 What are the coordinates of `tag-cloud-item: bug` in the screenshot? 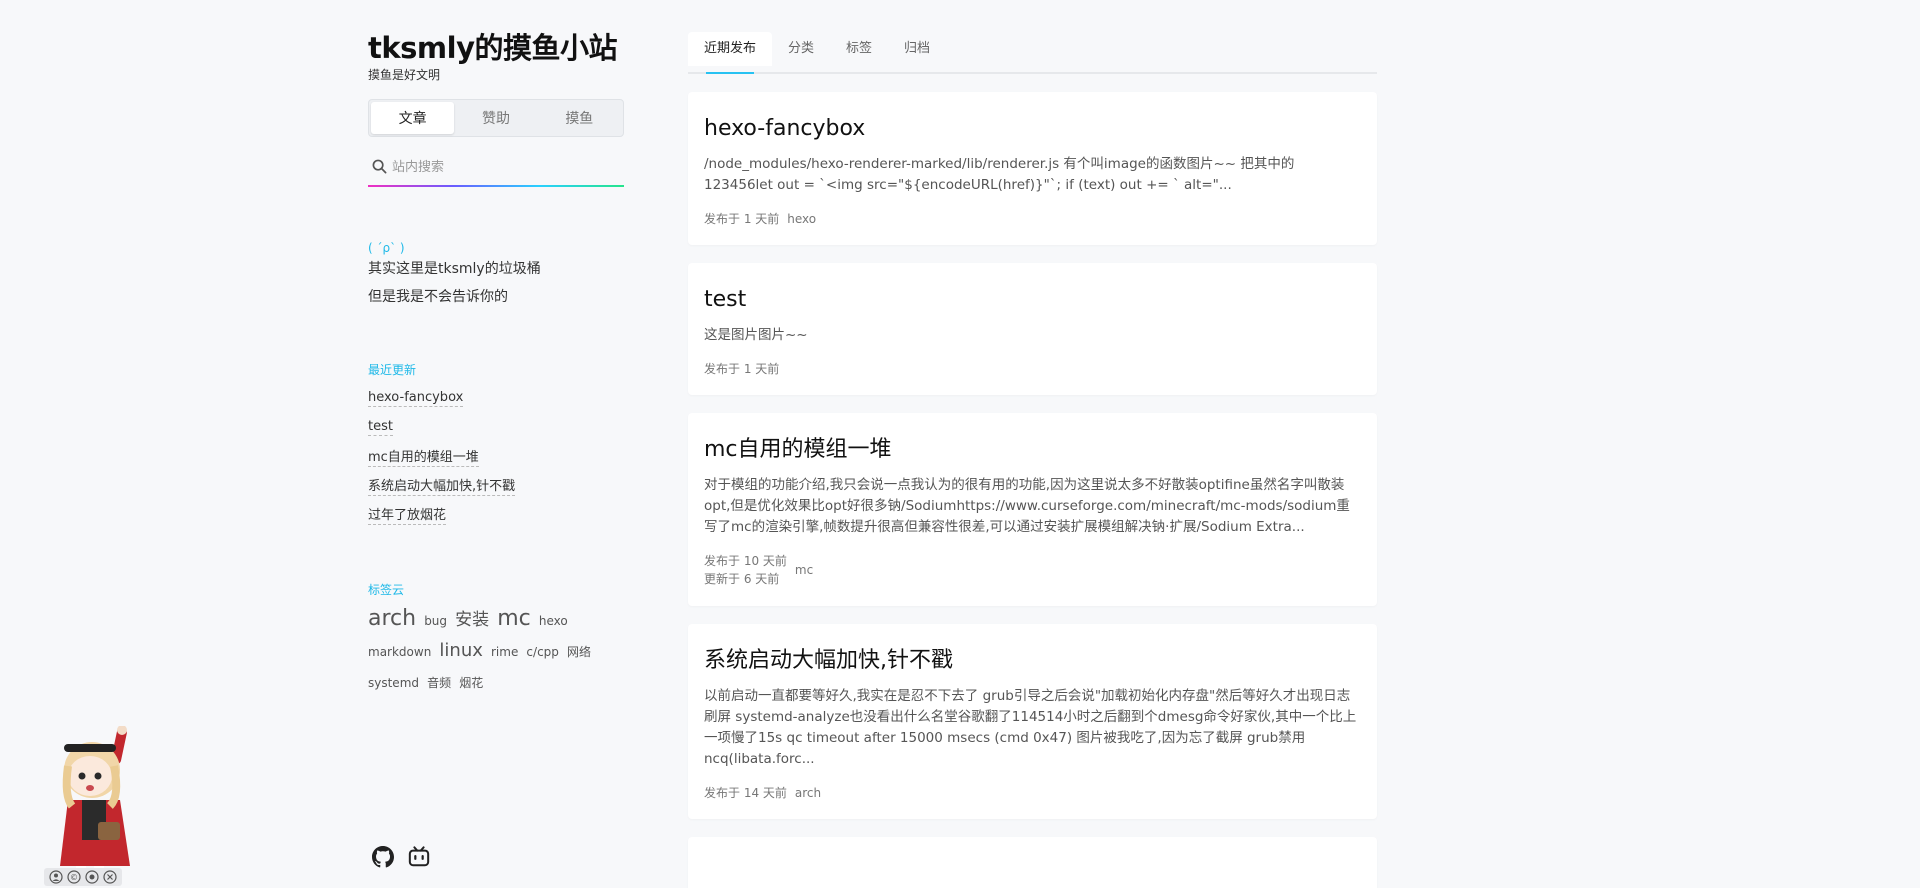 It's located at (435, 621).